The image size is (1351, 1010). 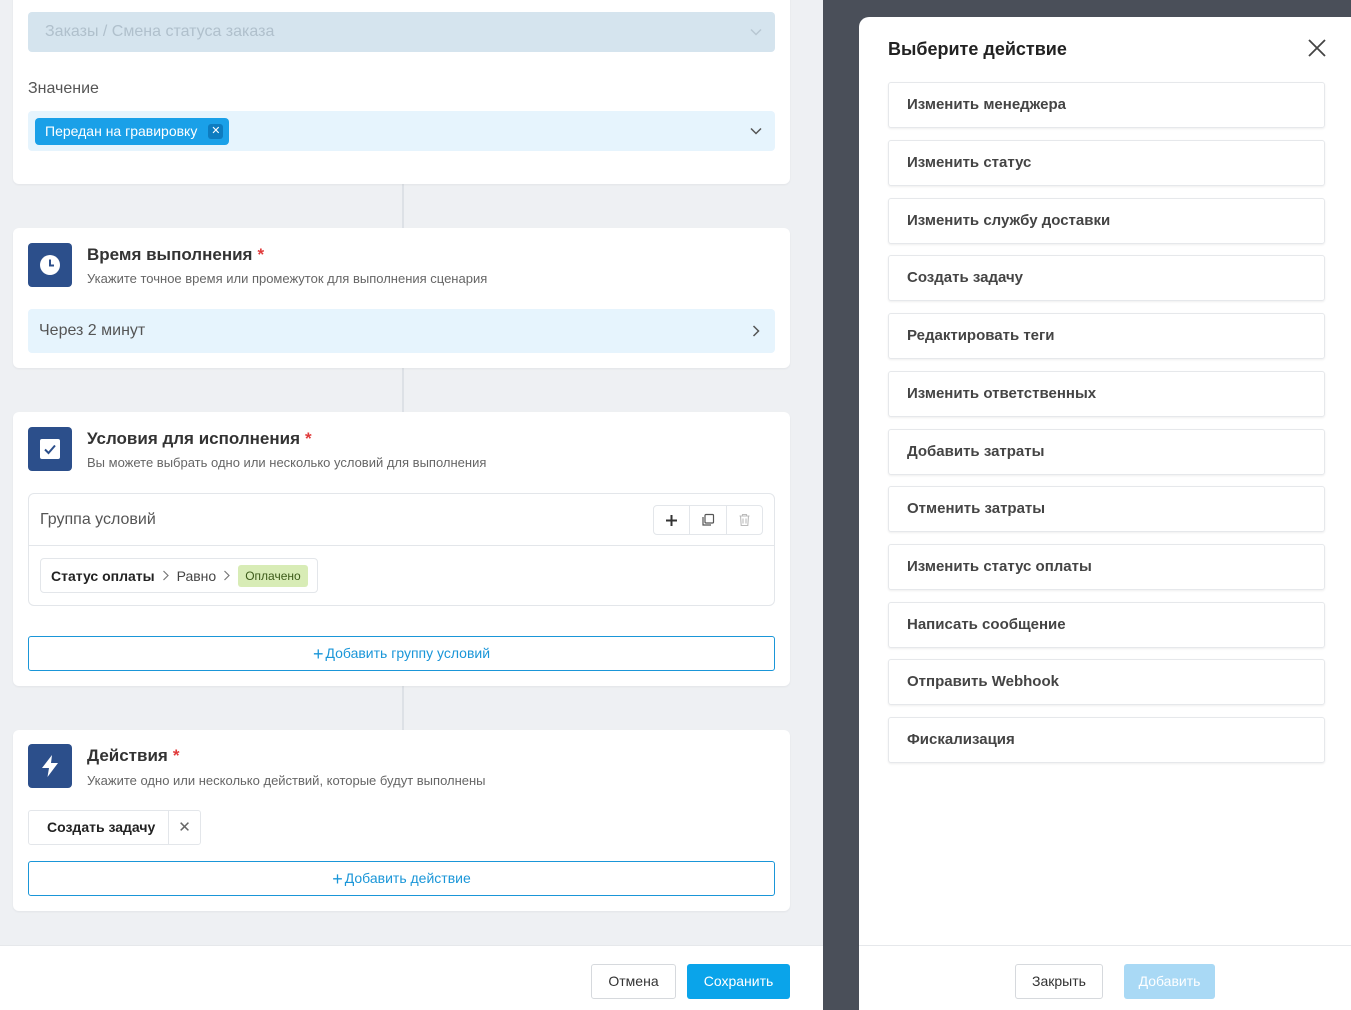 What do you see at coordinates (1106, 278) in the screenshot?
I see `action-option-create-task: Создать задачу` at bounding box center [1106, 278].